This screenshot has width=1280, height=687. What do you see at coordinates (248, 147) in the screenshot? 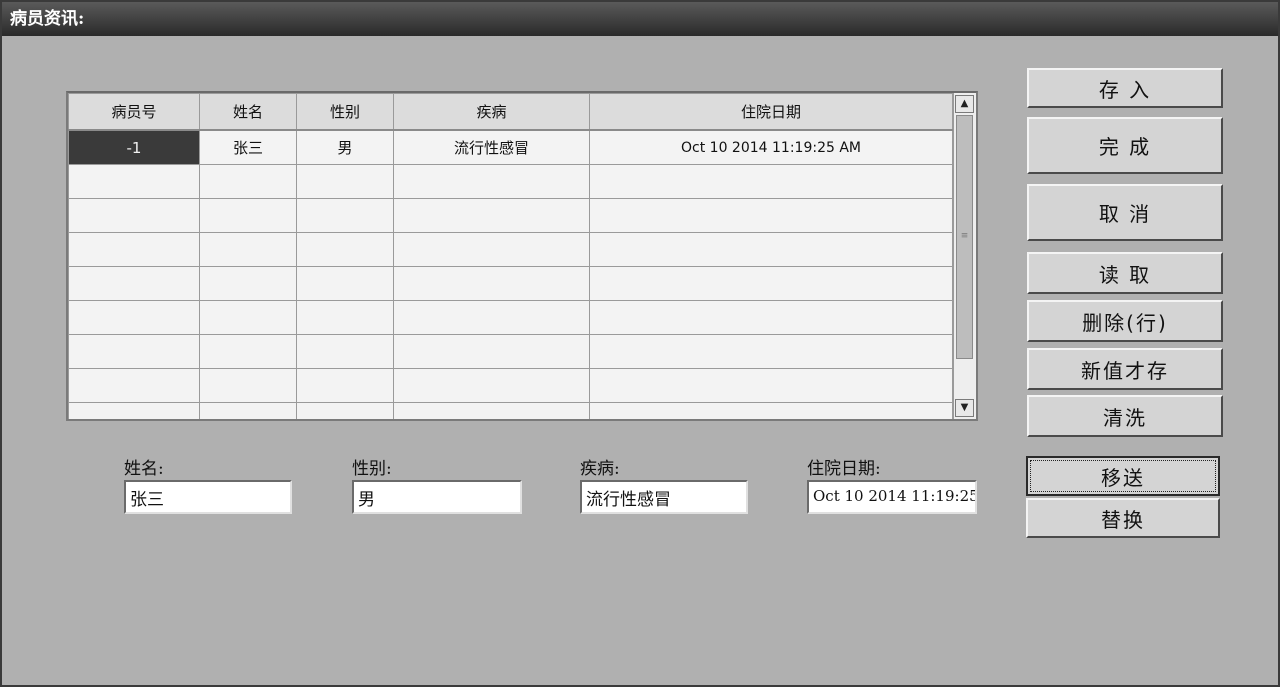
I see `cell-name: 张三` at bounding box center [248, 147].